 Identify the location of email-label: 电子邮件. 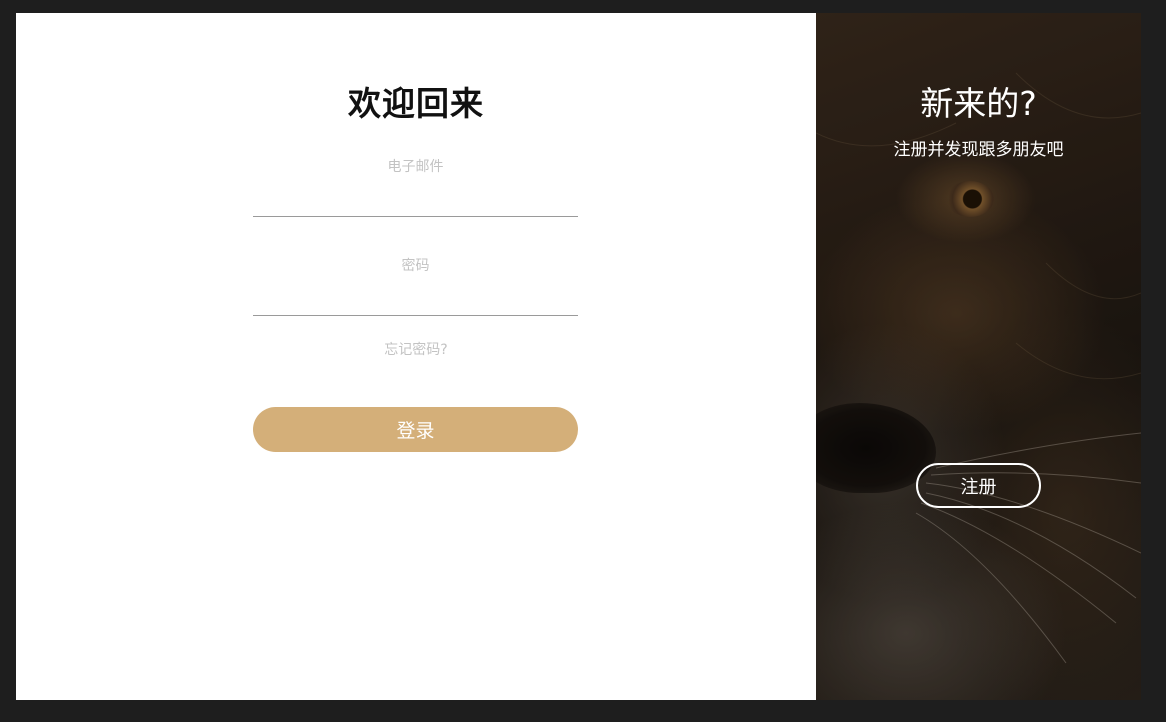
(415, 167).